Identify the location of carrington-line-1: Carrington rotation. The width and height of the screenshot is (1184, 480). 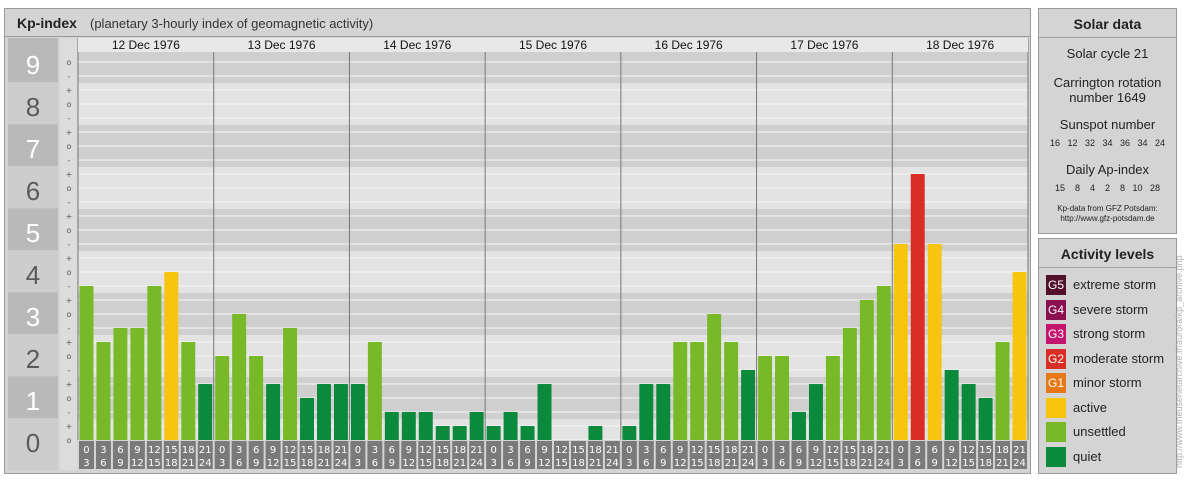
(1107, 82).